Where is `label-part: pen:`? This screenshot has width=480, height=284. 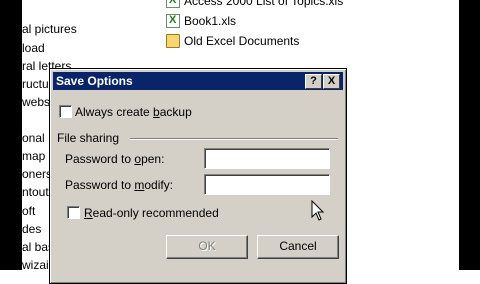 label-part: pen: is located at coordinates (153, 159).